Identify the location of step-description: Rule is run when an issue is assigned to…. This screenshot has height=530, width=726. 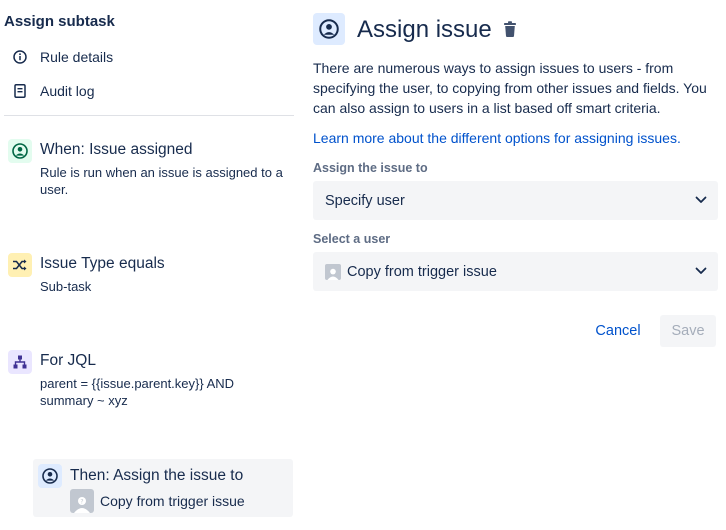
(161, 181).